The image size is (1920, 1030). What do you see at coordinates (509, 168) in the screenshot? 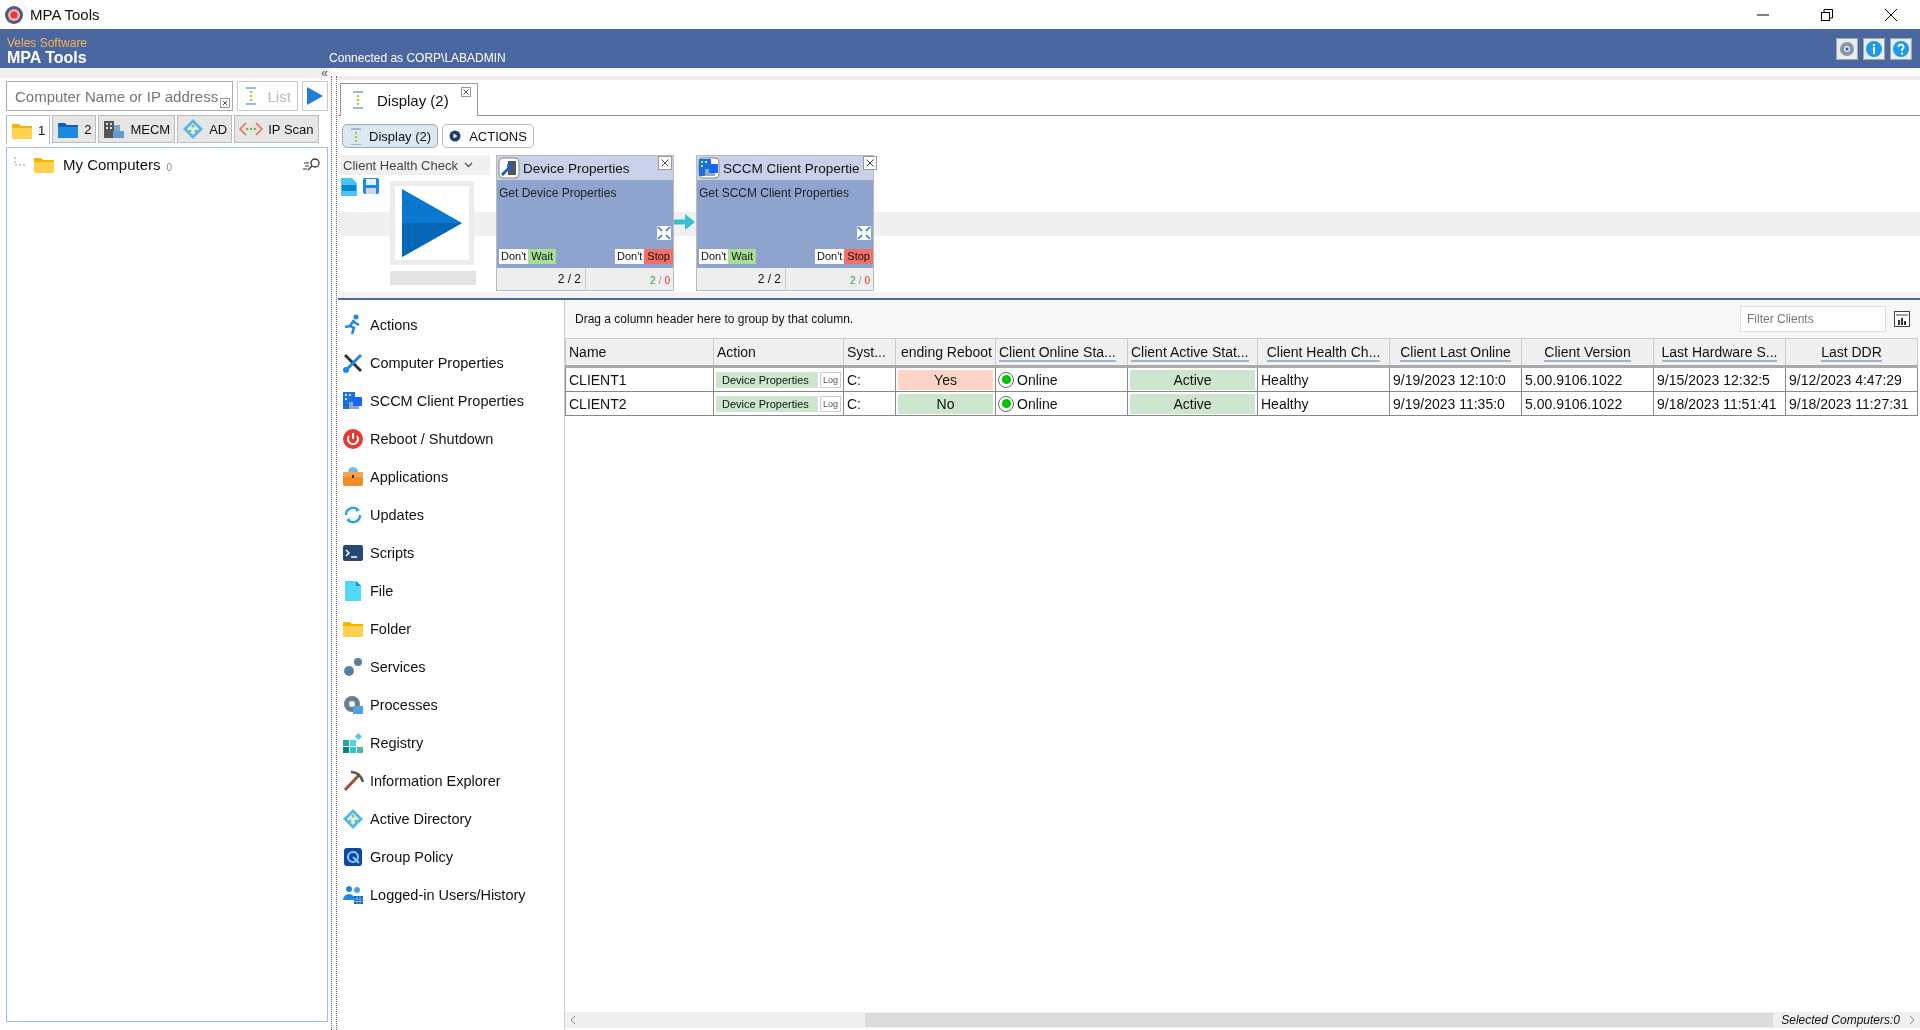
I see `step-icon` at bounding box center [509, 168].